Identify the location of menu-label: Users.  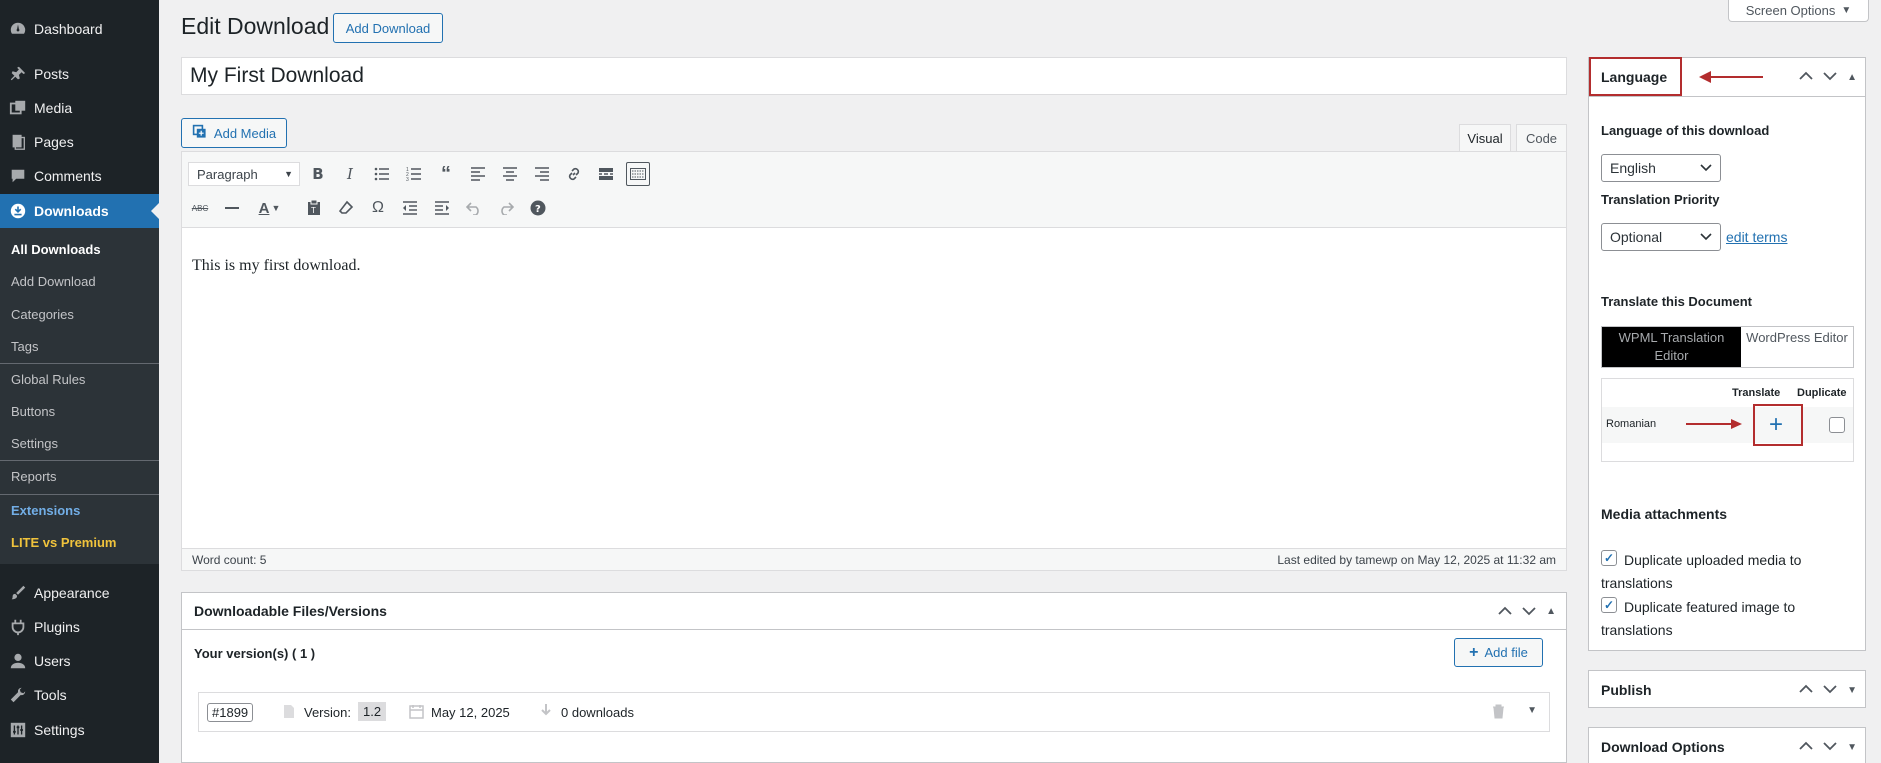
(52, 661).